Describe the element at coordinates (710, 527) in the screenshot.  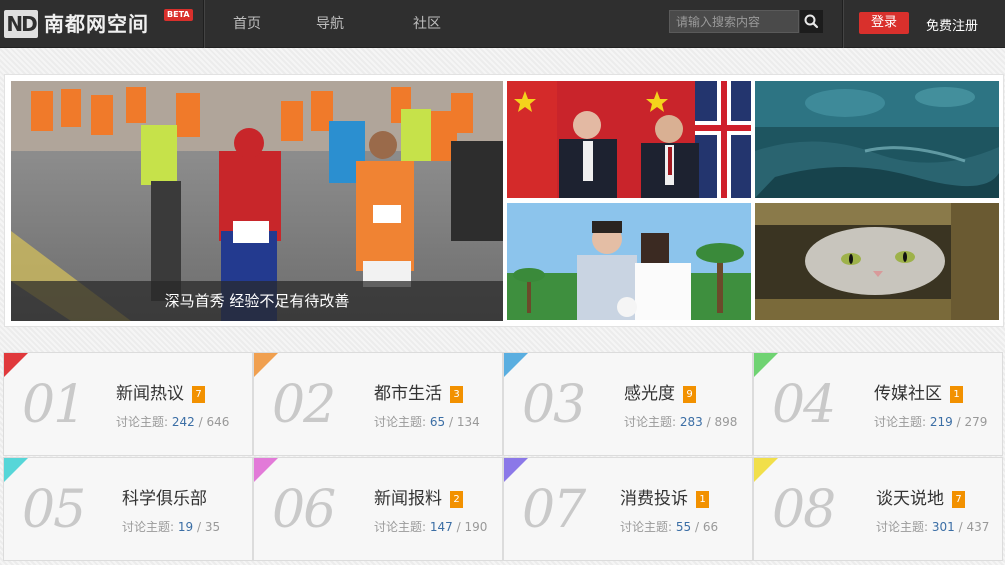
I see `post-count: 66` at that location.